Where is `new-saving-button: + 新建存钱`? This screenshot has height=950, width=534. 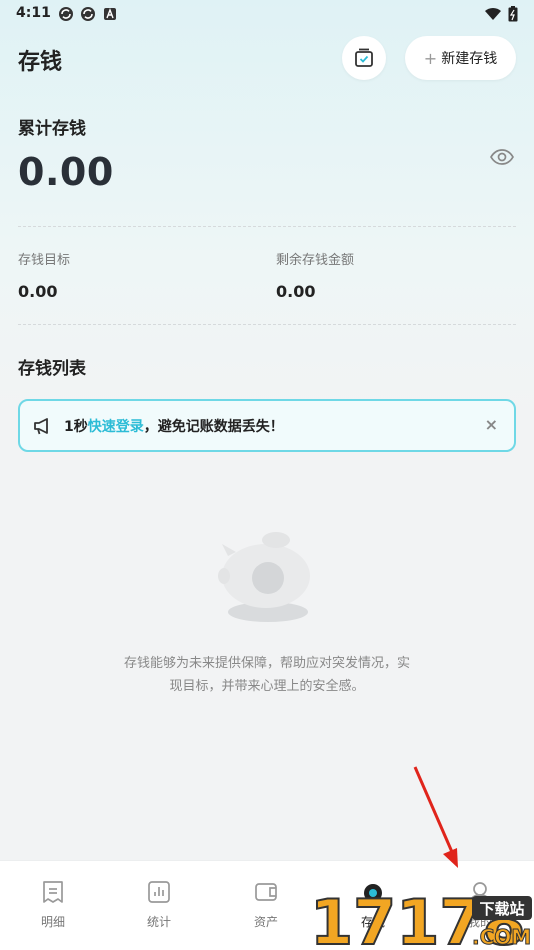
new-saving-button: + 新建存钱 is located at coordinates (460, 58).